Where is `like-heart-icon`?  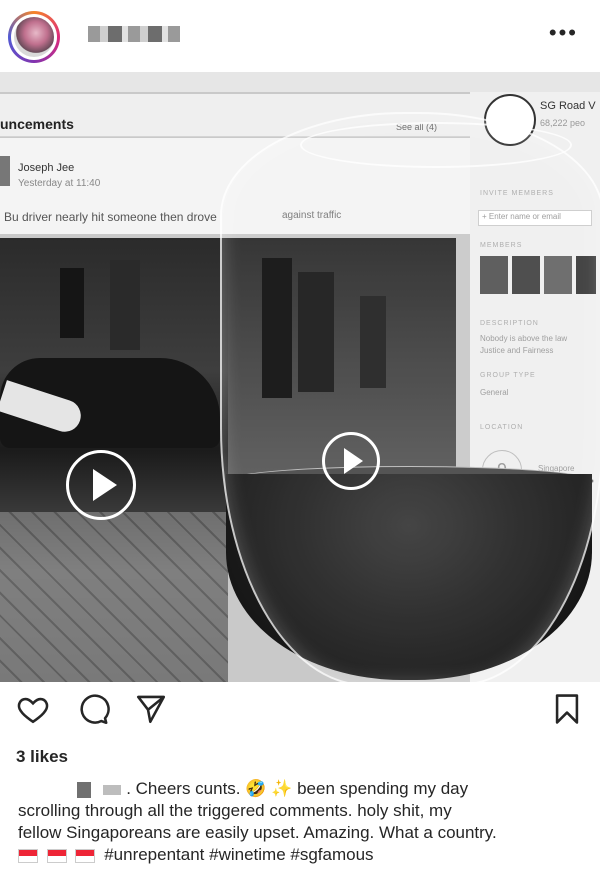
like-heart-icon is located at coordinates (33, 709).